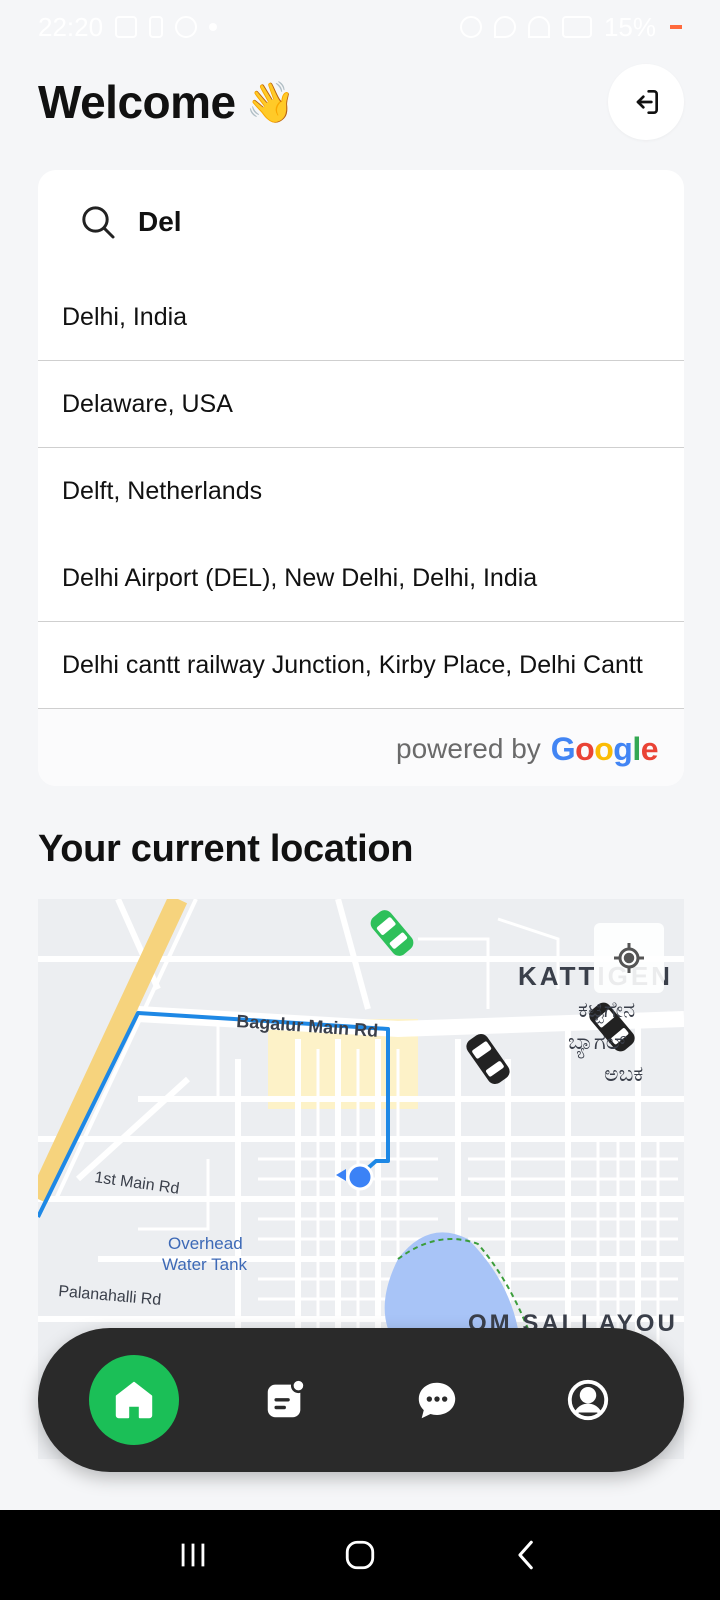  What do you see at coordinates (576, 27) in the screenshot?
I see `signal-icon` at bounding box center [576, 27].